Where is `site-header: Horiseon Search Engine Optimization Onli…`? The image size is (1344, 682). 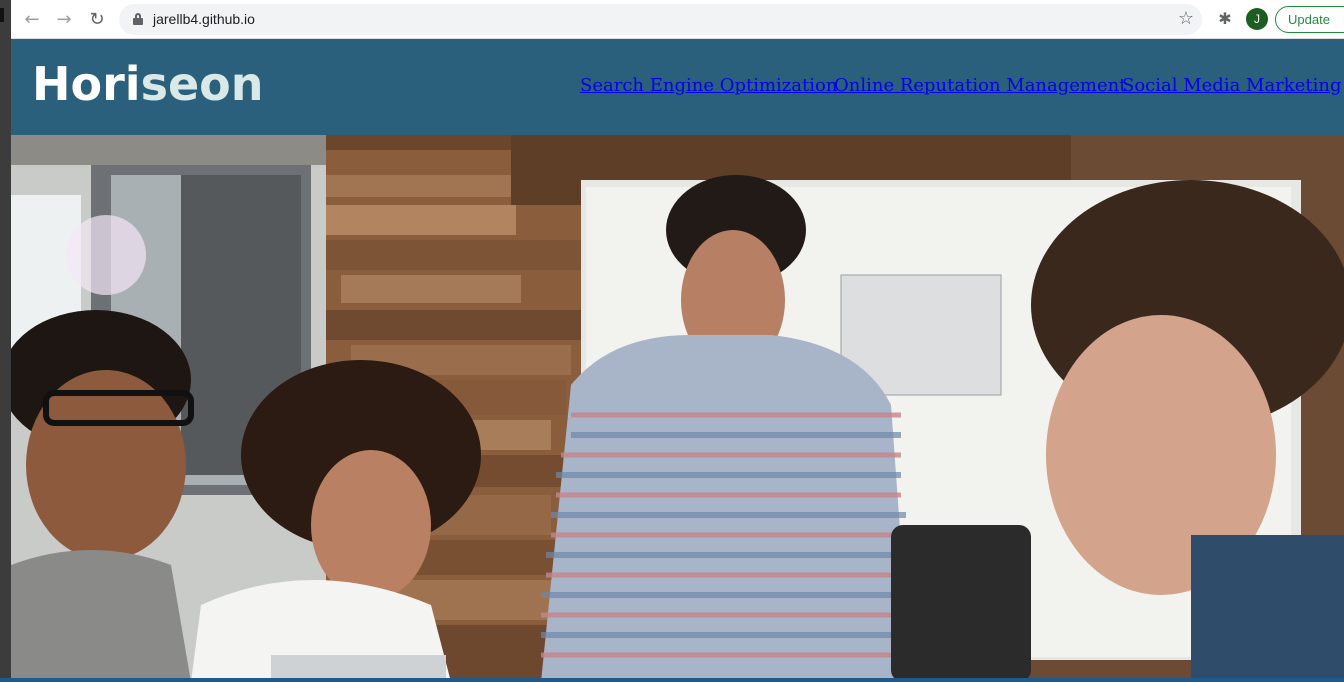 site-header: Horiseon Search Engine Optimization Onli… is located at coordinates (677, 87).